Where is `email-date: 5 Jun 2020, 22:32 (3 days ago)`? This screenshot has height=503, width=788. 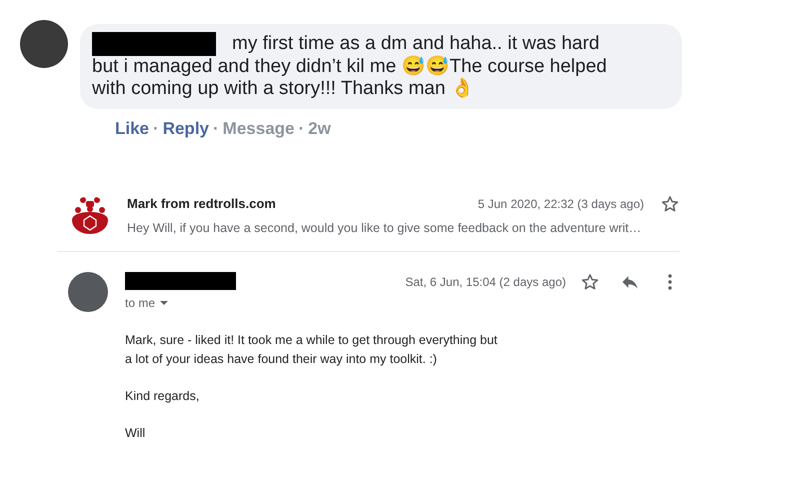 email-date: 5 Jun 2020, 22:32 (3 days ago) is located at coordinates (561, 204).